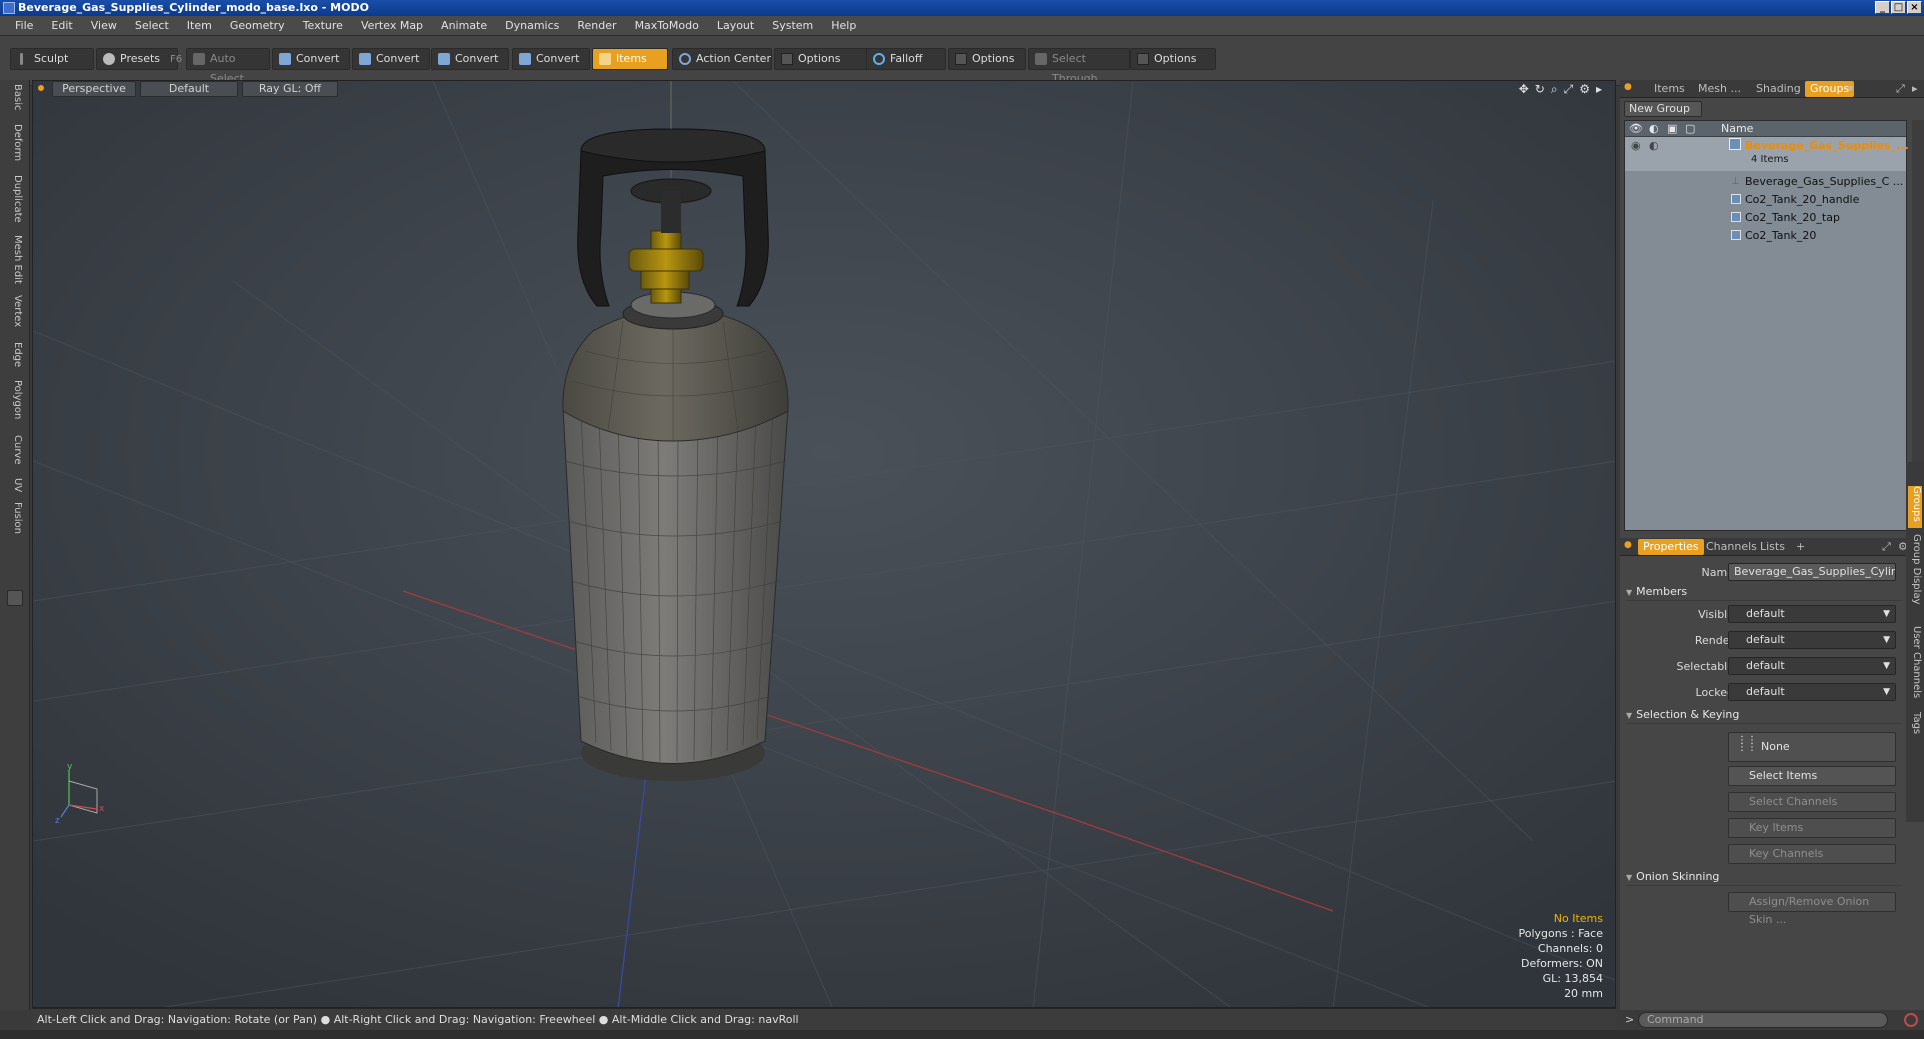  What do you see at coordinates (464, 25) in the screenshot?
I see `menu-animate: Animate` at bounding box center [464, 25].